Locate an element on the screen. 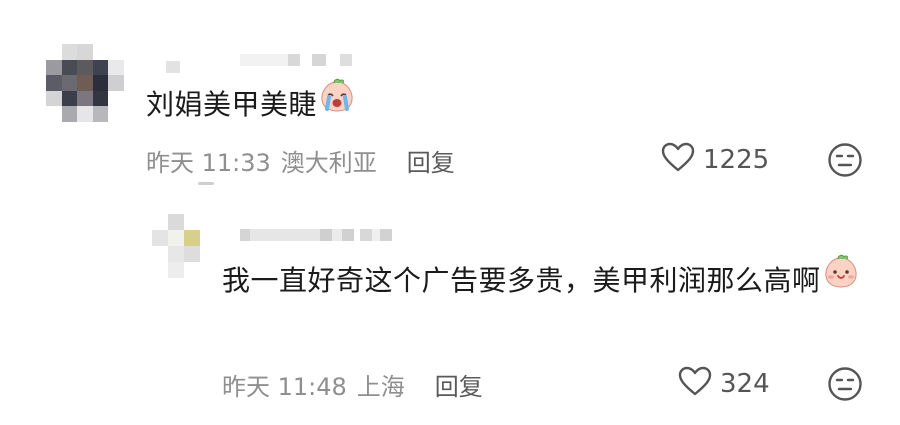 The width and height of the screenshot is (900, 425). commenter-username-blurred is located at coordinates (256, 60).